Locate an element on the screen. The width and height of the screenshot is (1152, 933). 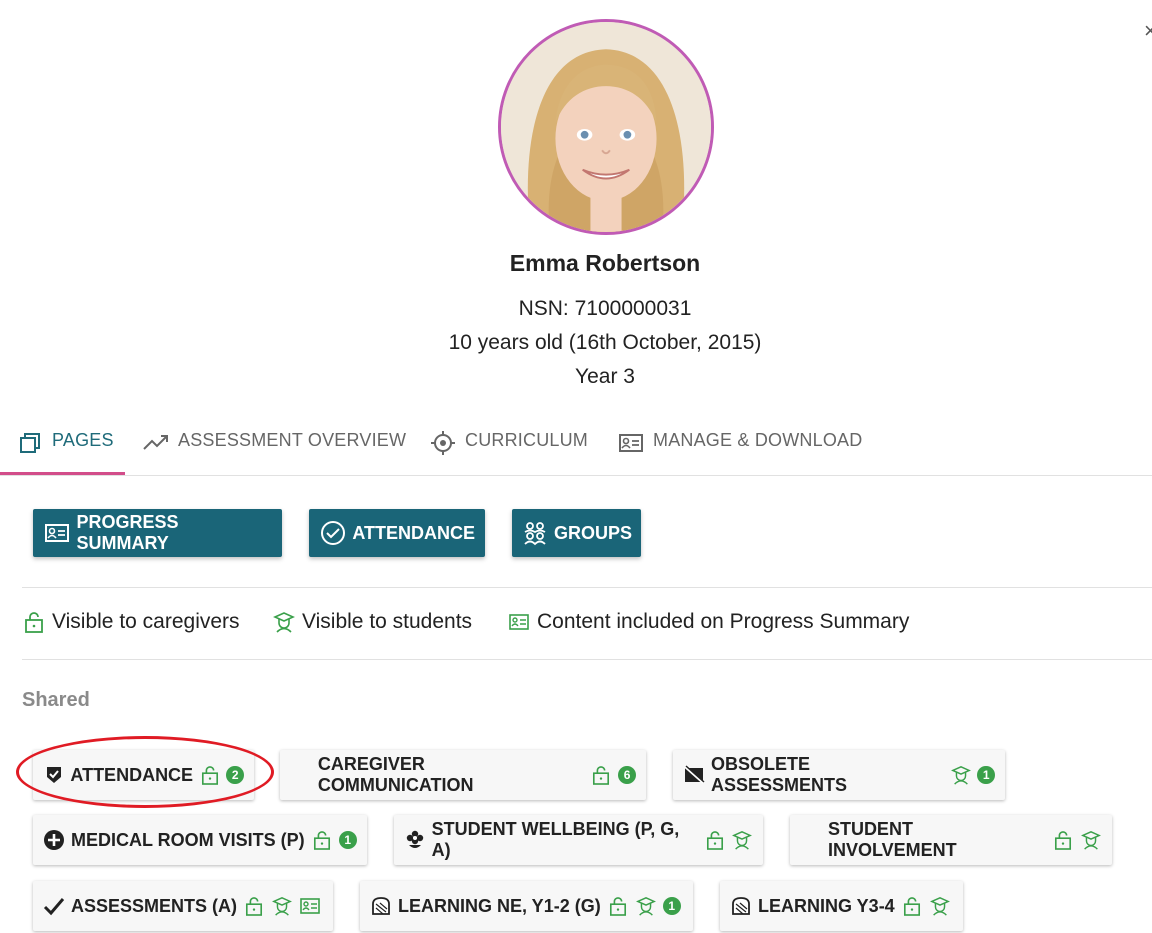
progress-summary-button: PROGRESS SUMMARY is located at coordinates (157, 533).